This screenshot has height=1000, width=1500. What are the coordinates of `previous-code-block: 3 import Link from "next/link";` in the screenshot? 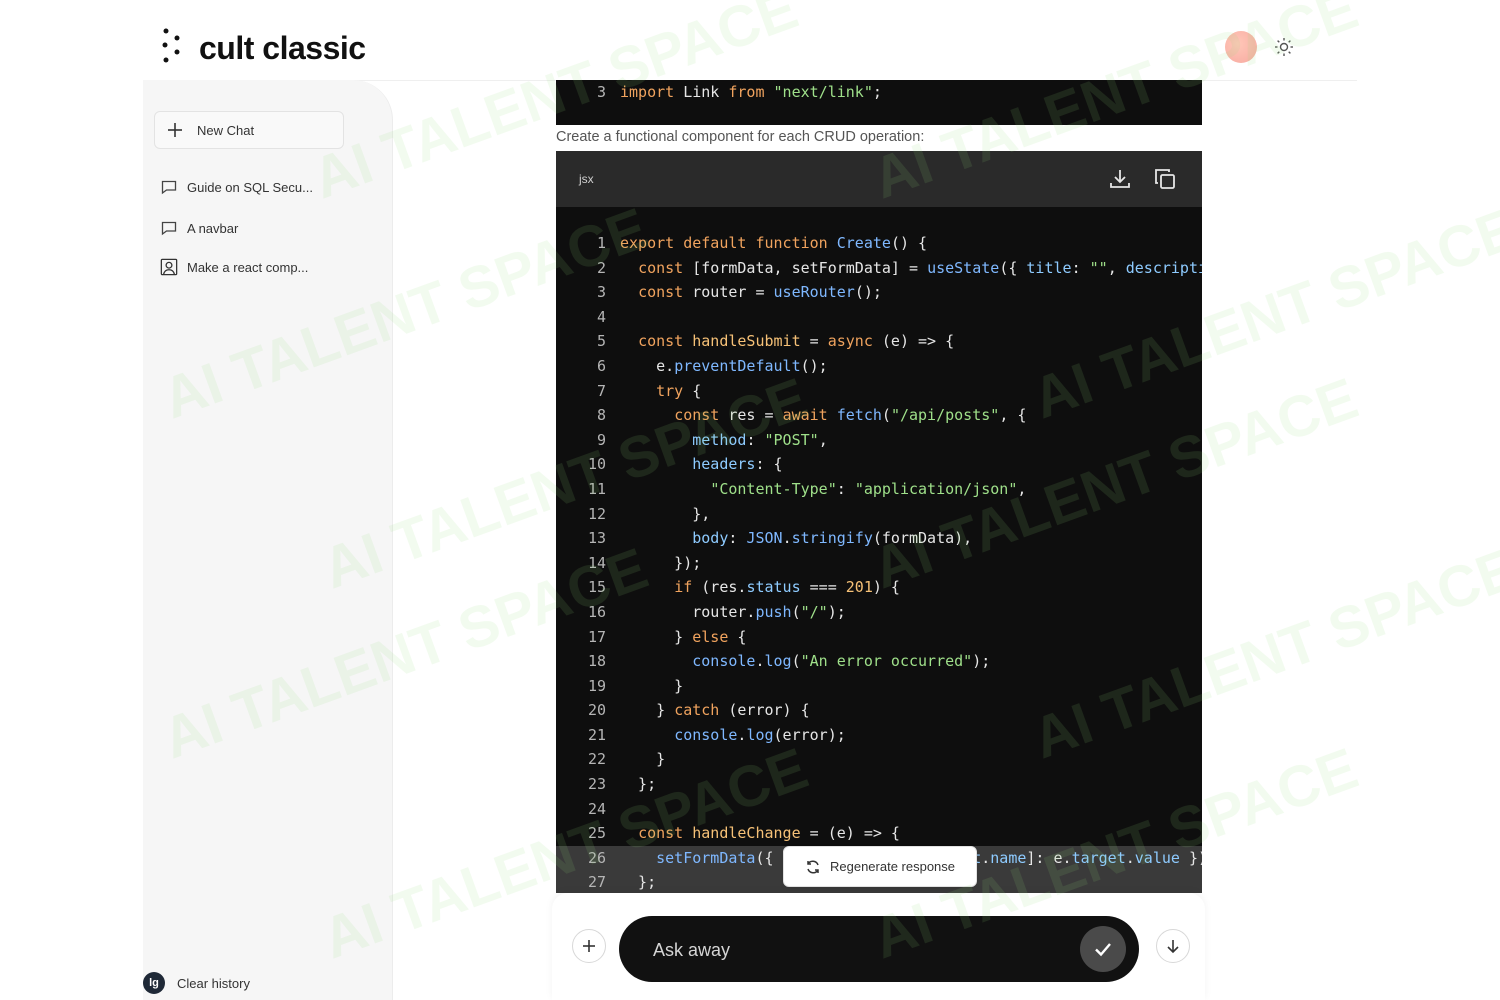 It's located at (879, 102).